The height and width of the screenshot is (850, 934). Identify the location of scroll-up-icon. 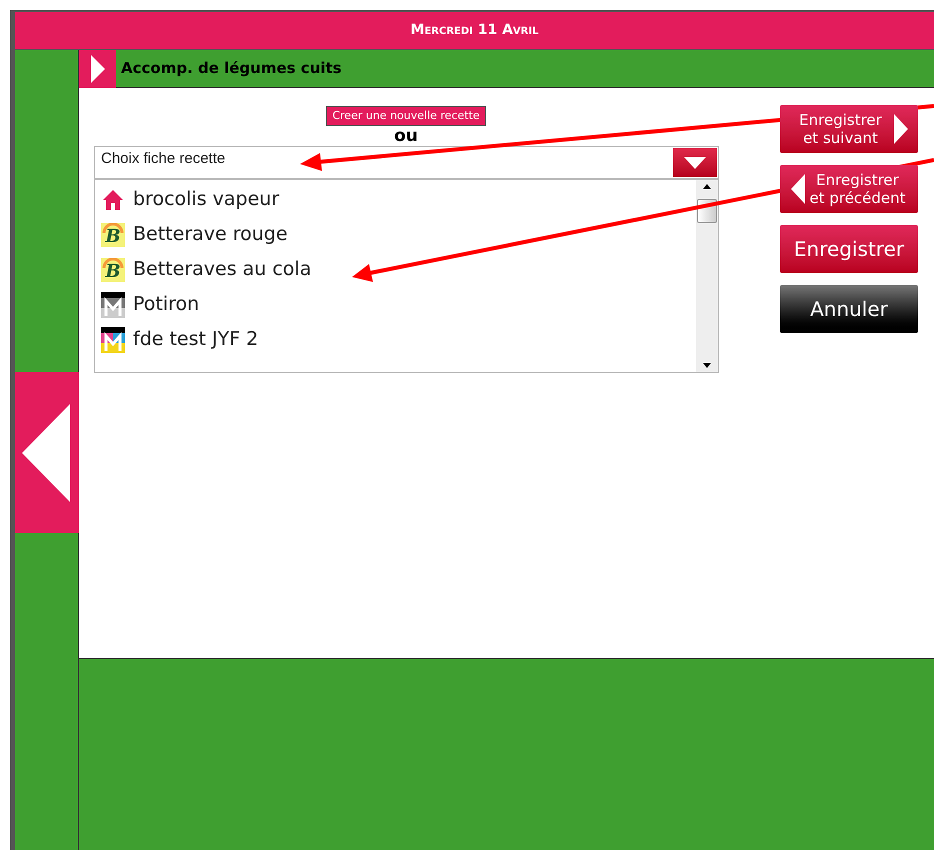
(707, 186).